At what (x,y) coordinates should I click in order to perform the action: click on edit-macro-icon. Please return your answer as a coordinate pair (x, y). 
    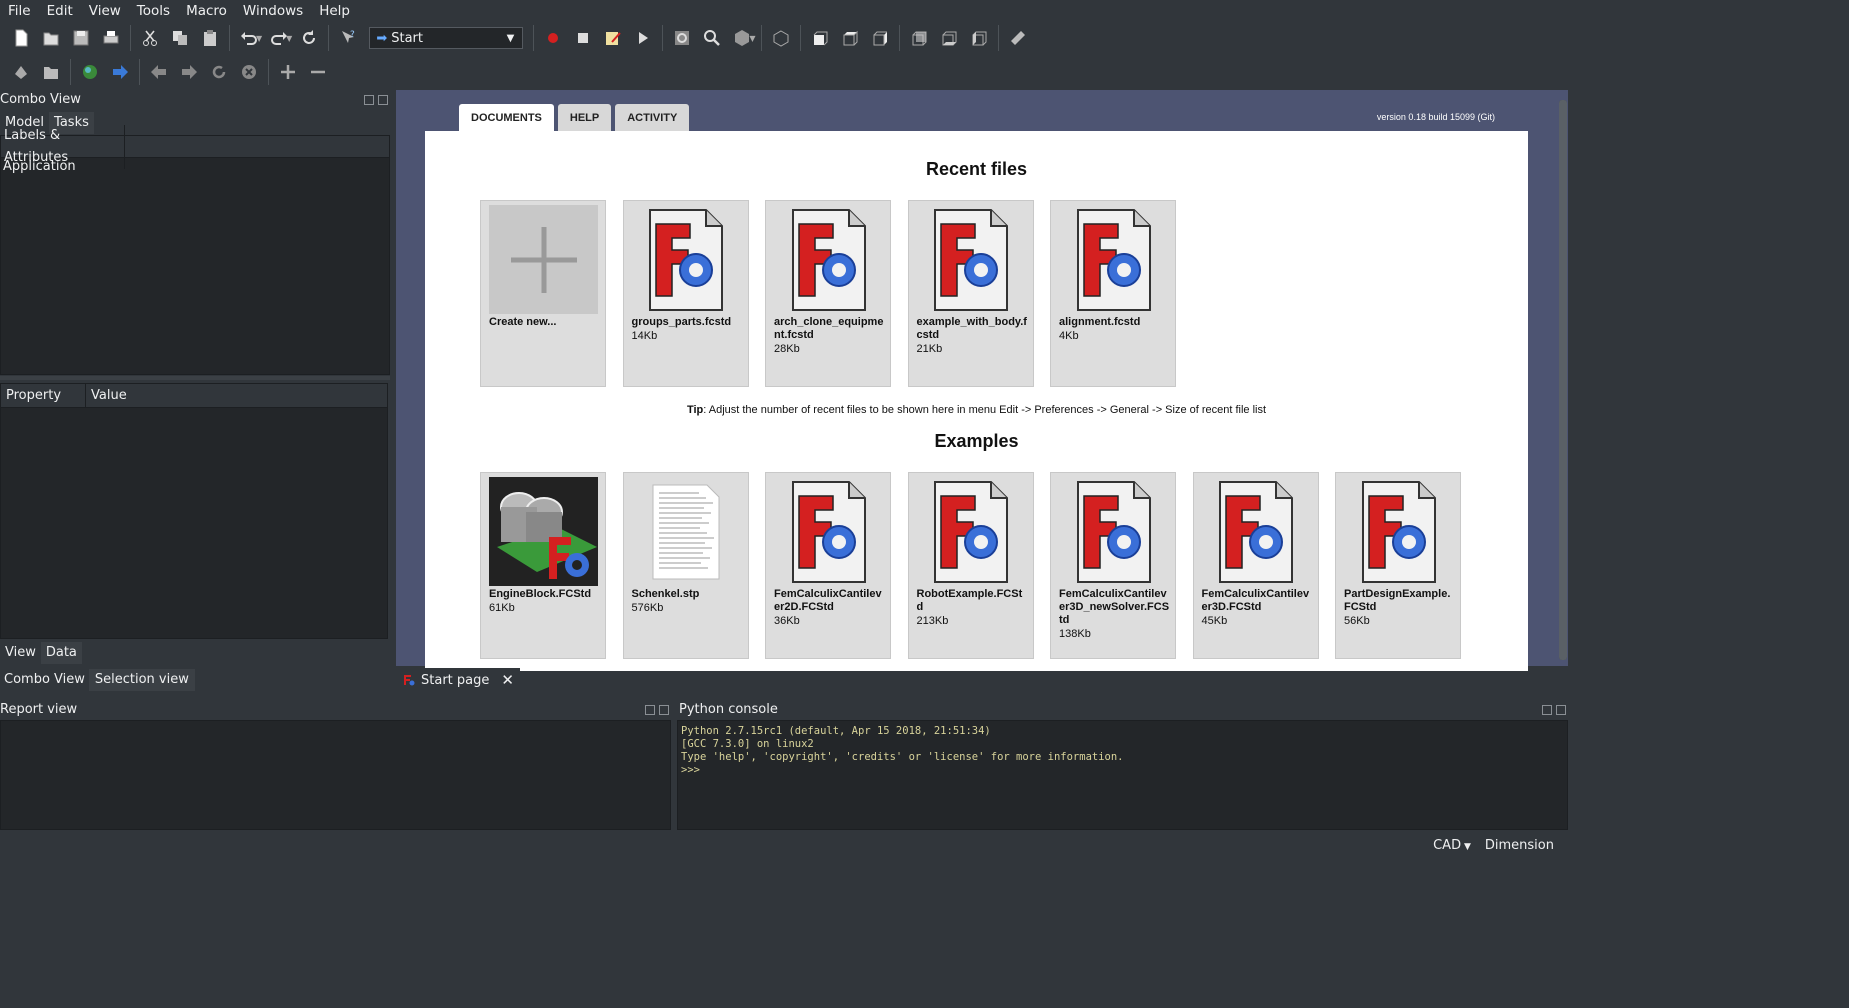
    Looking at the image, I should click on (613, 38).